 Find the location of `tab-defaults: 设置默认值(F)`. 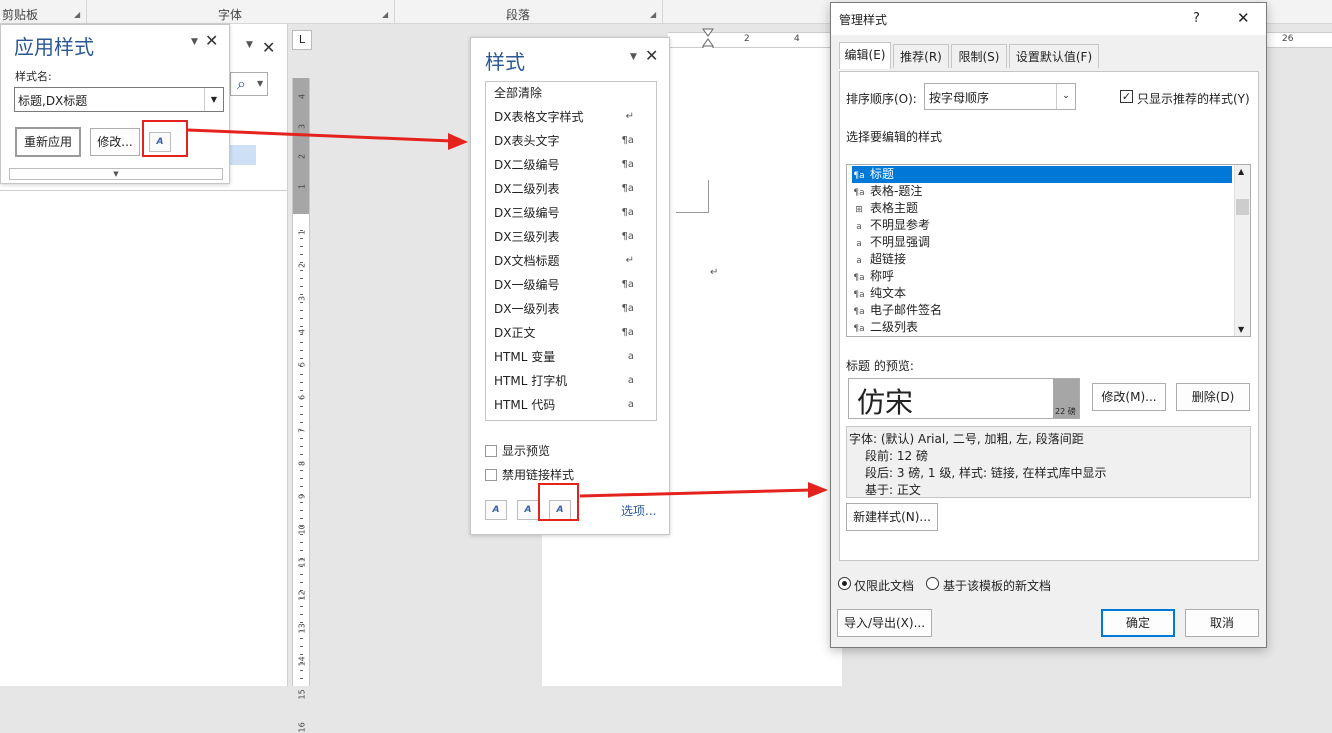

tab-defaults: 设置默认值(F) is located at coordinates (1054, 56).